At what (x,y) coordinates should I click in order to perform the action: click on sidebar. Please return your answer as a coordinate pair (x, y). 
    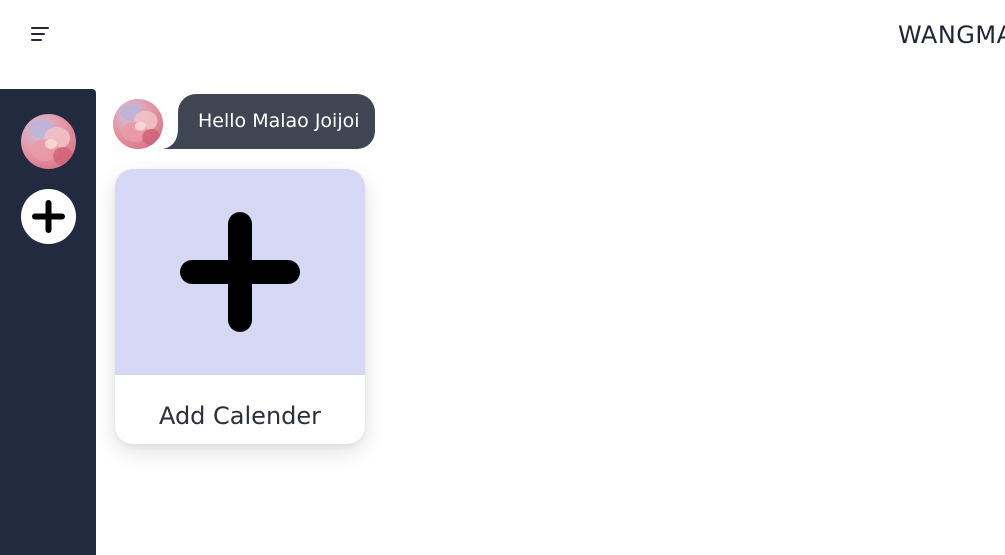
    Looking at the image, I should click on (48, 322).